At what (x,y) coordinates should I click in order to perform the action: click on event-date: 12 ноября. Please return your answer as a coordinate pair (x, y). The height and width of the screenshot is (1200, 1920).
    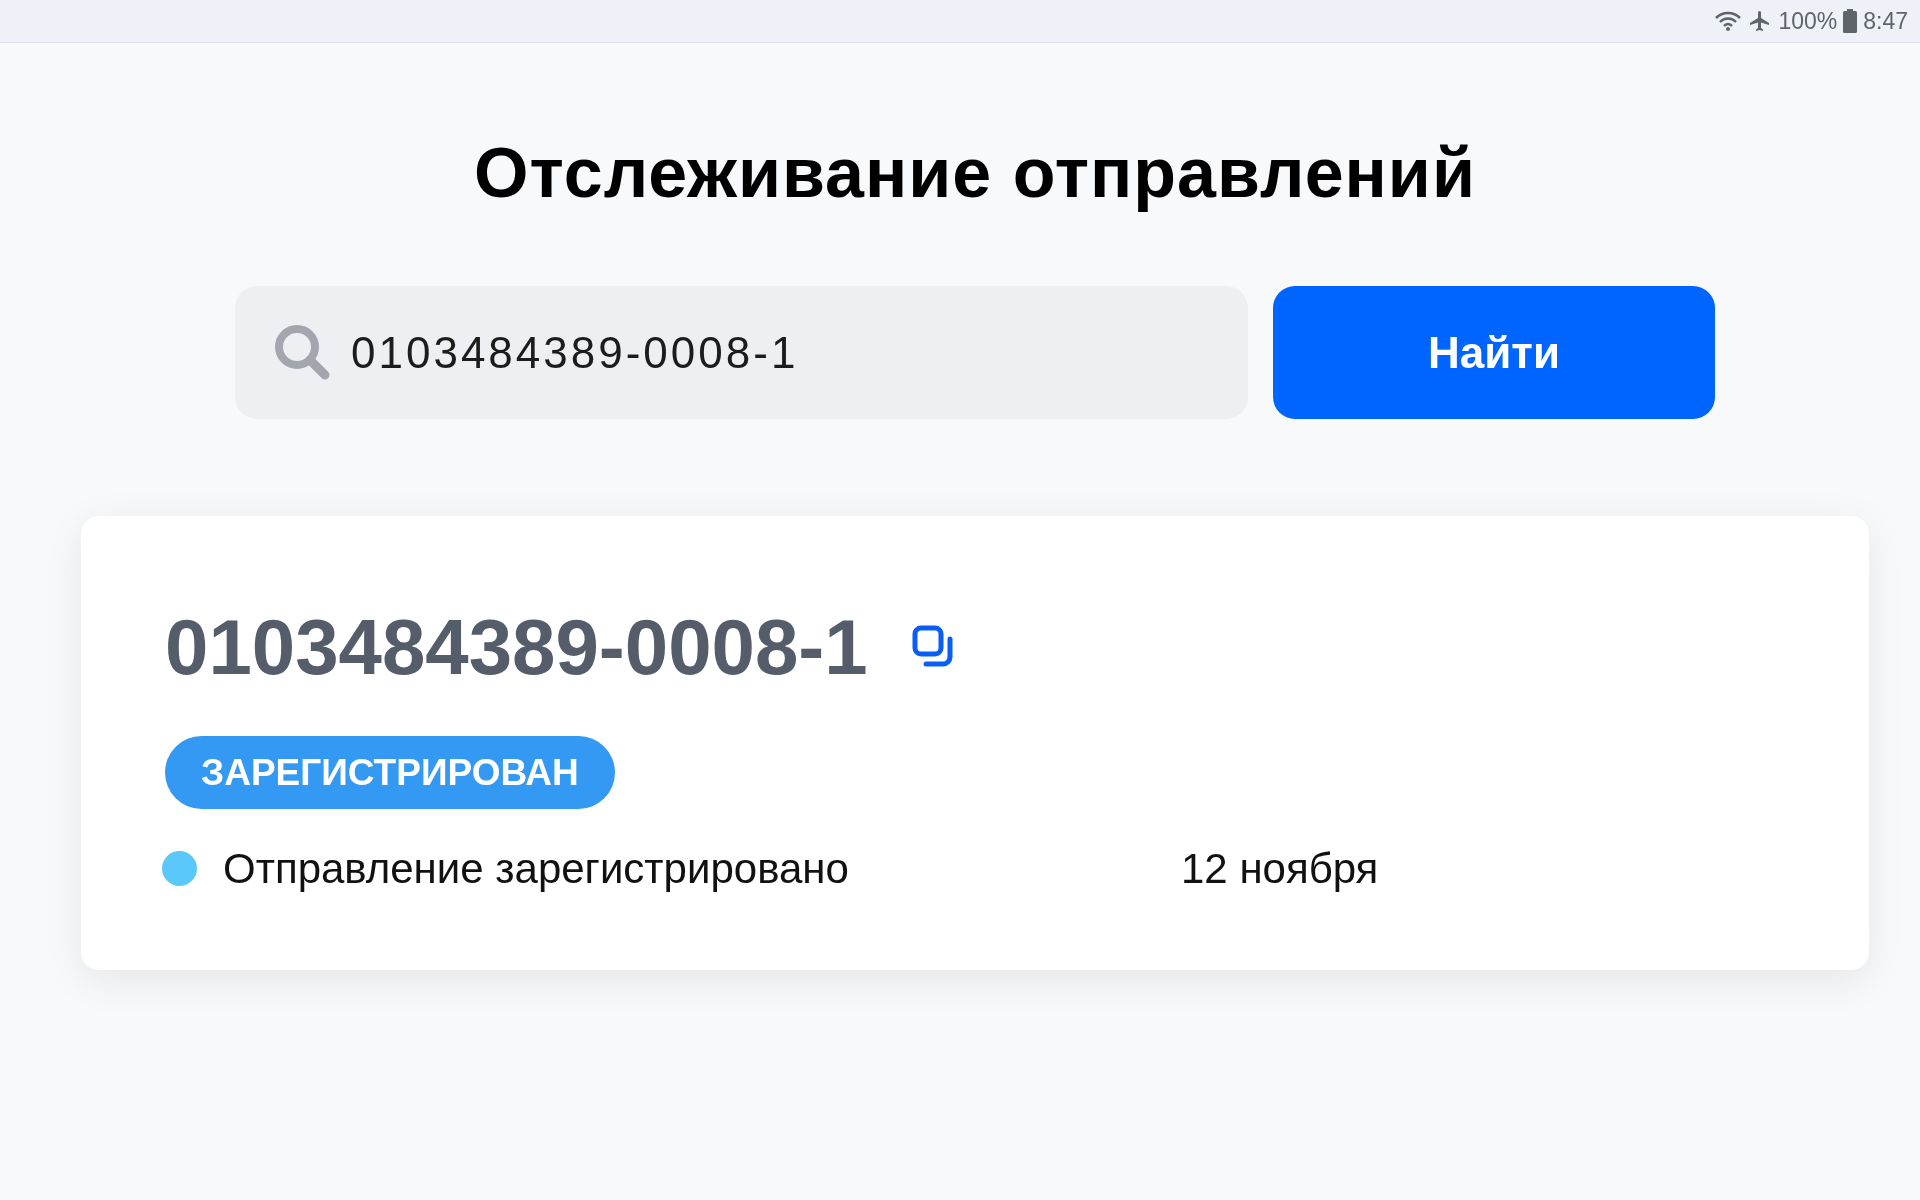
    Looking at the image, I should click on (1280, 869).